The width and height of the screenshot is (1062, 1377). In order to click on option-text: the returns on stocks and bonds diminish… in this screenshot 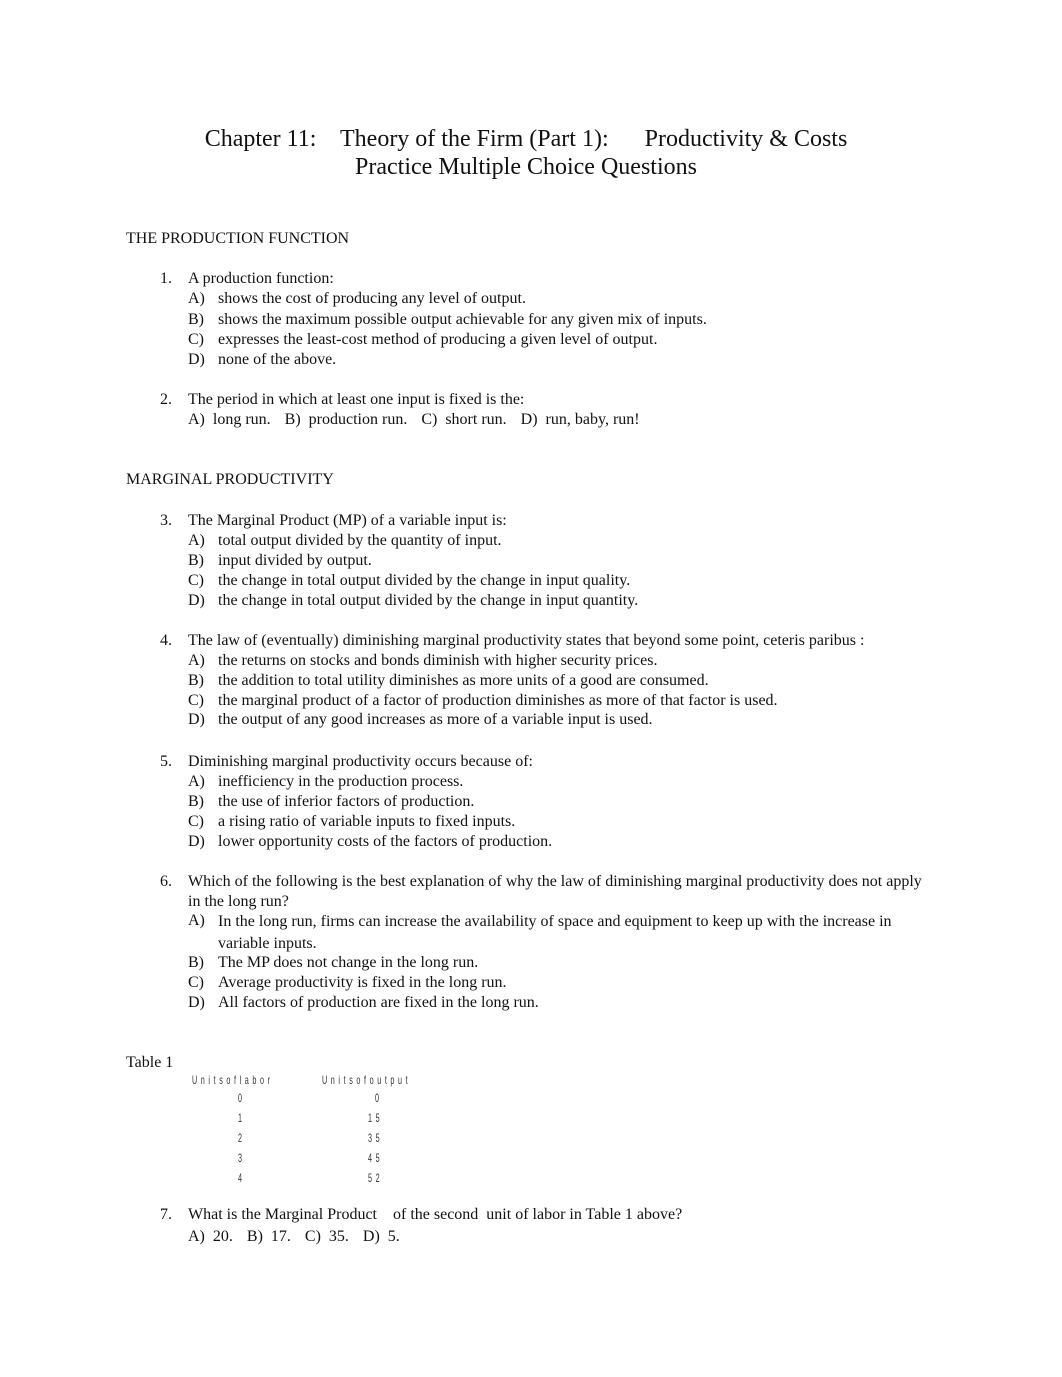, I will do `click(438, 660)`.